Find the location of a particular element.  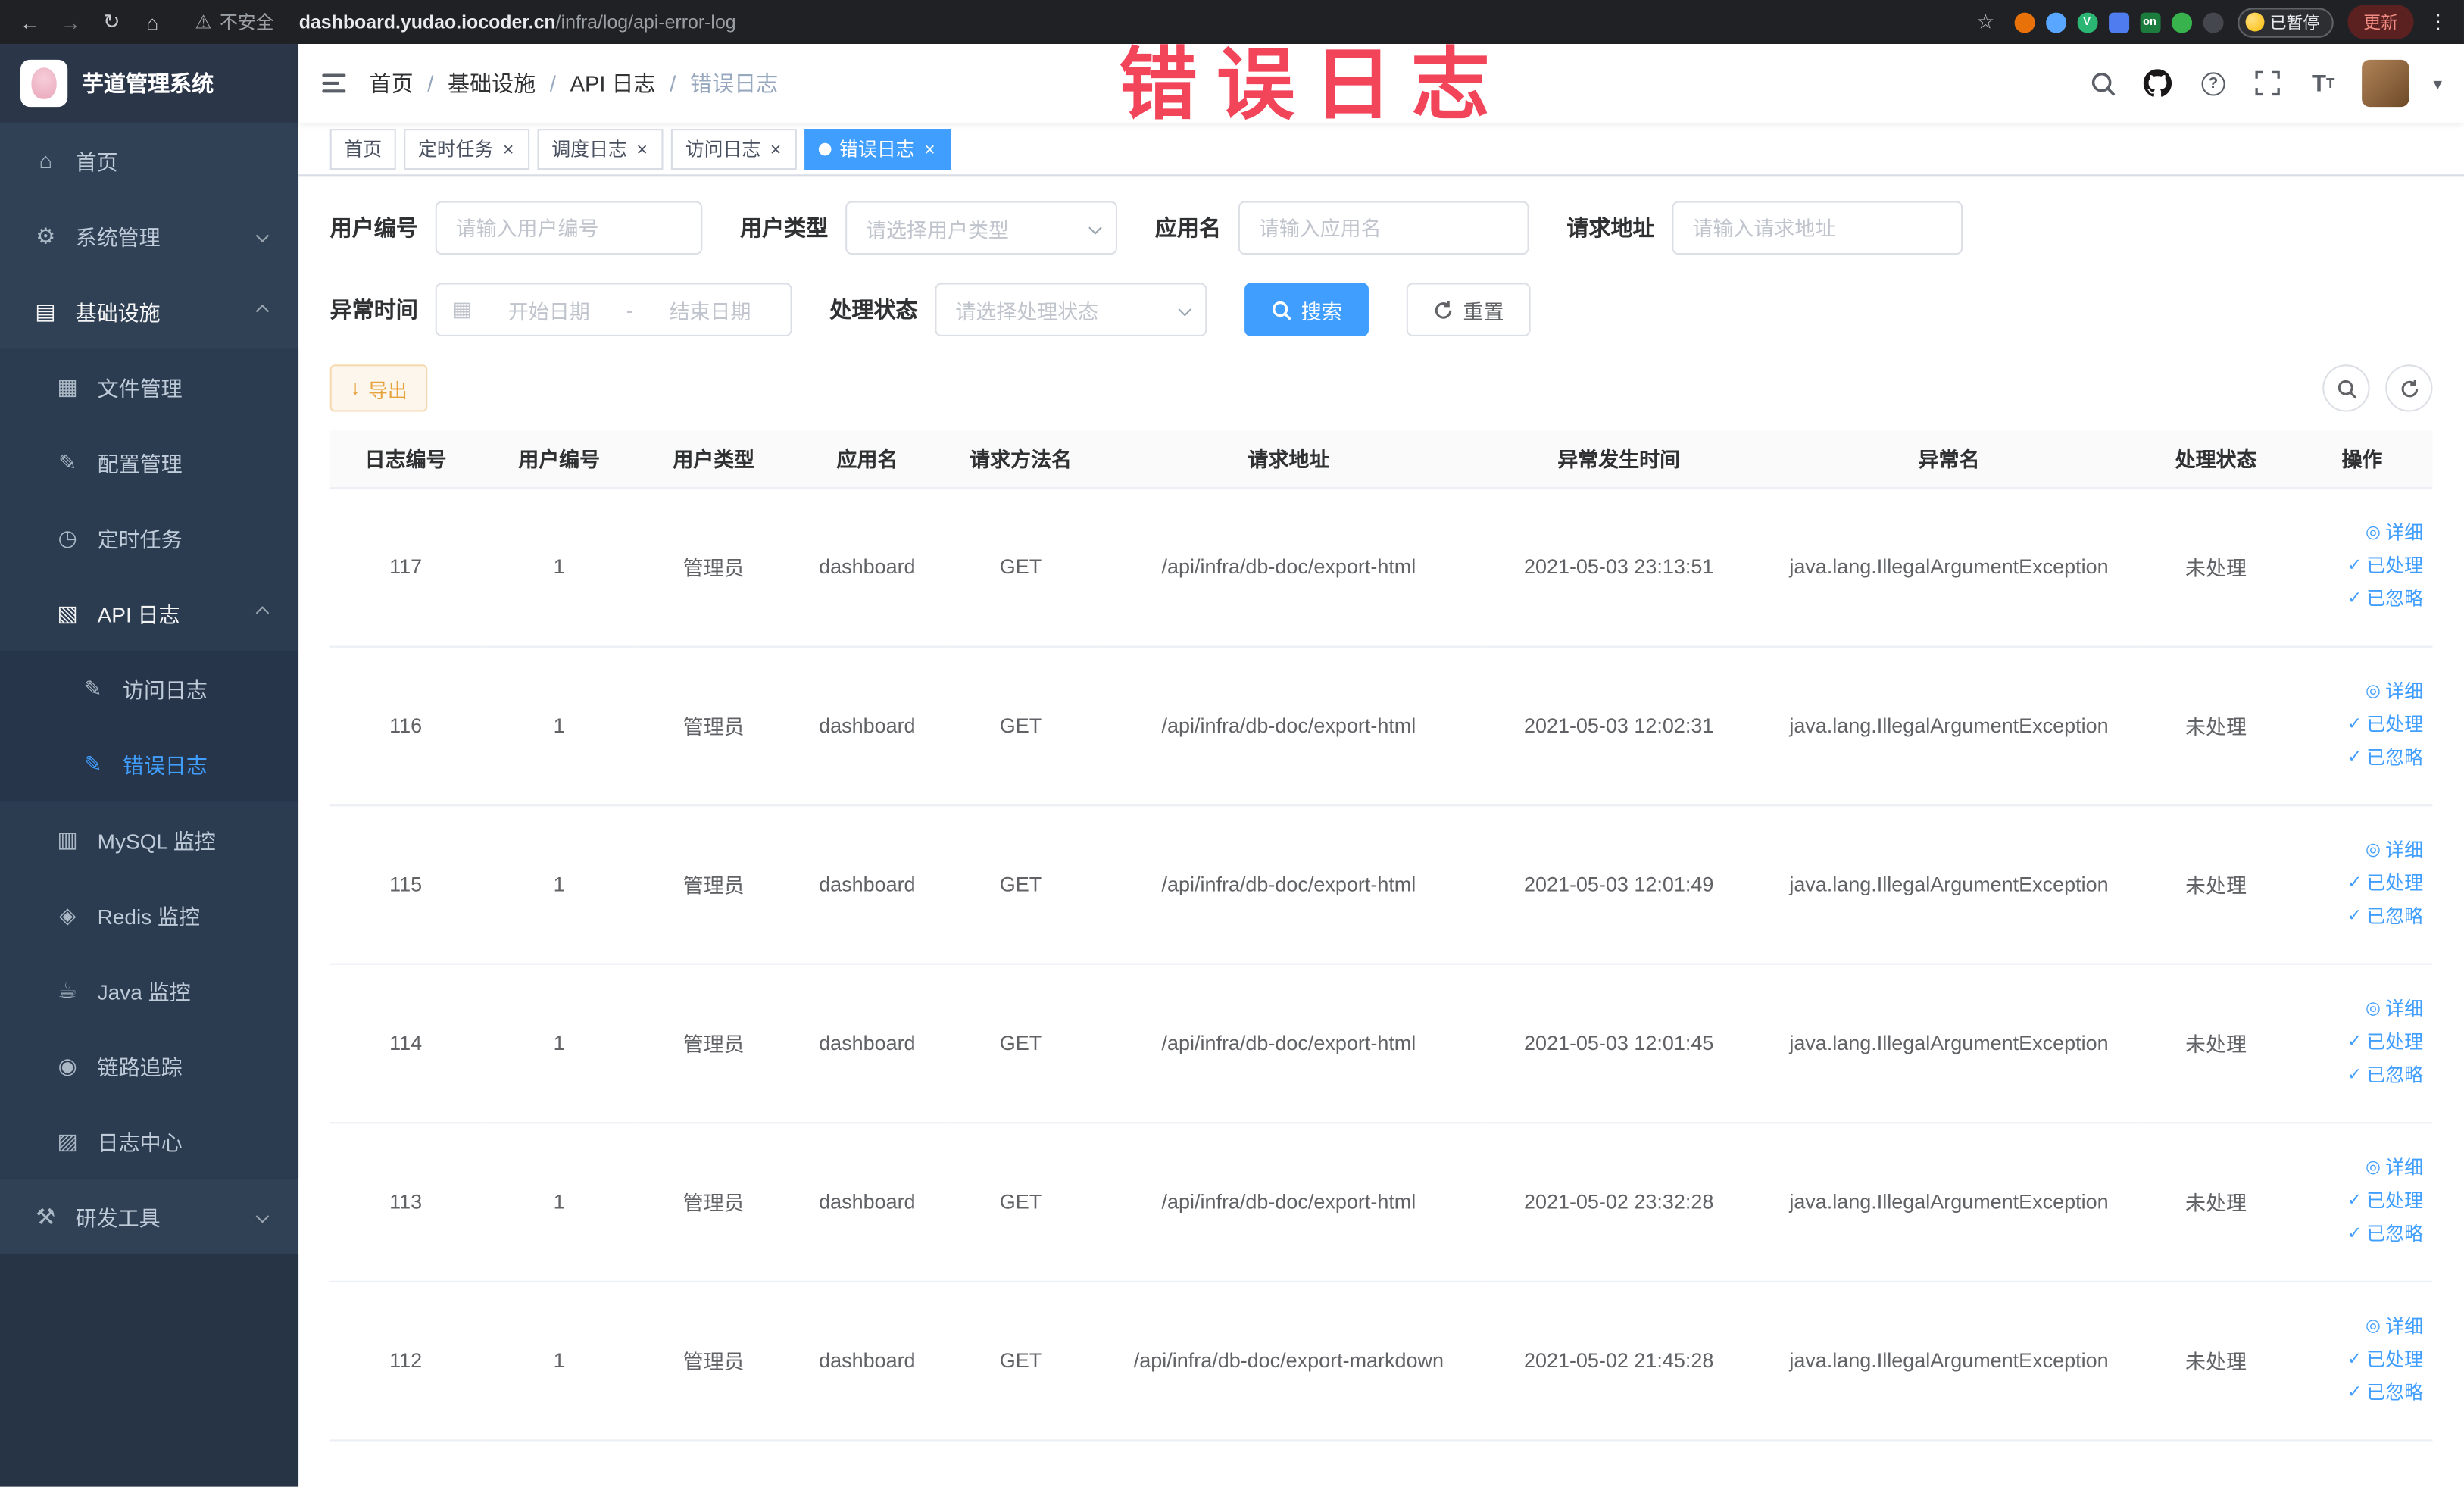

sidebar-item-trace: ◉ 链路追踪 is located at coordinates (149, 1065).